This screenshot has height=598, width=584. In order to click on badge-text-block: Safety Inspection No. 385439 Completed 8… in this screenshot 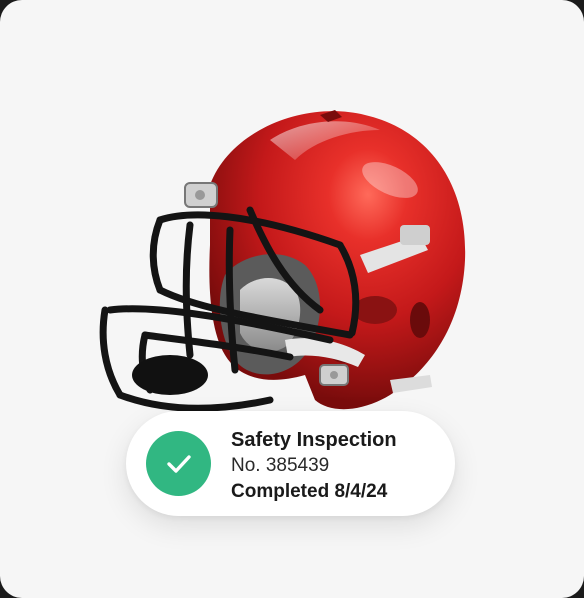, I will do `click(314, 466)`.